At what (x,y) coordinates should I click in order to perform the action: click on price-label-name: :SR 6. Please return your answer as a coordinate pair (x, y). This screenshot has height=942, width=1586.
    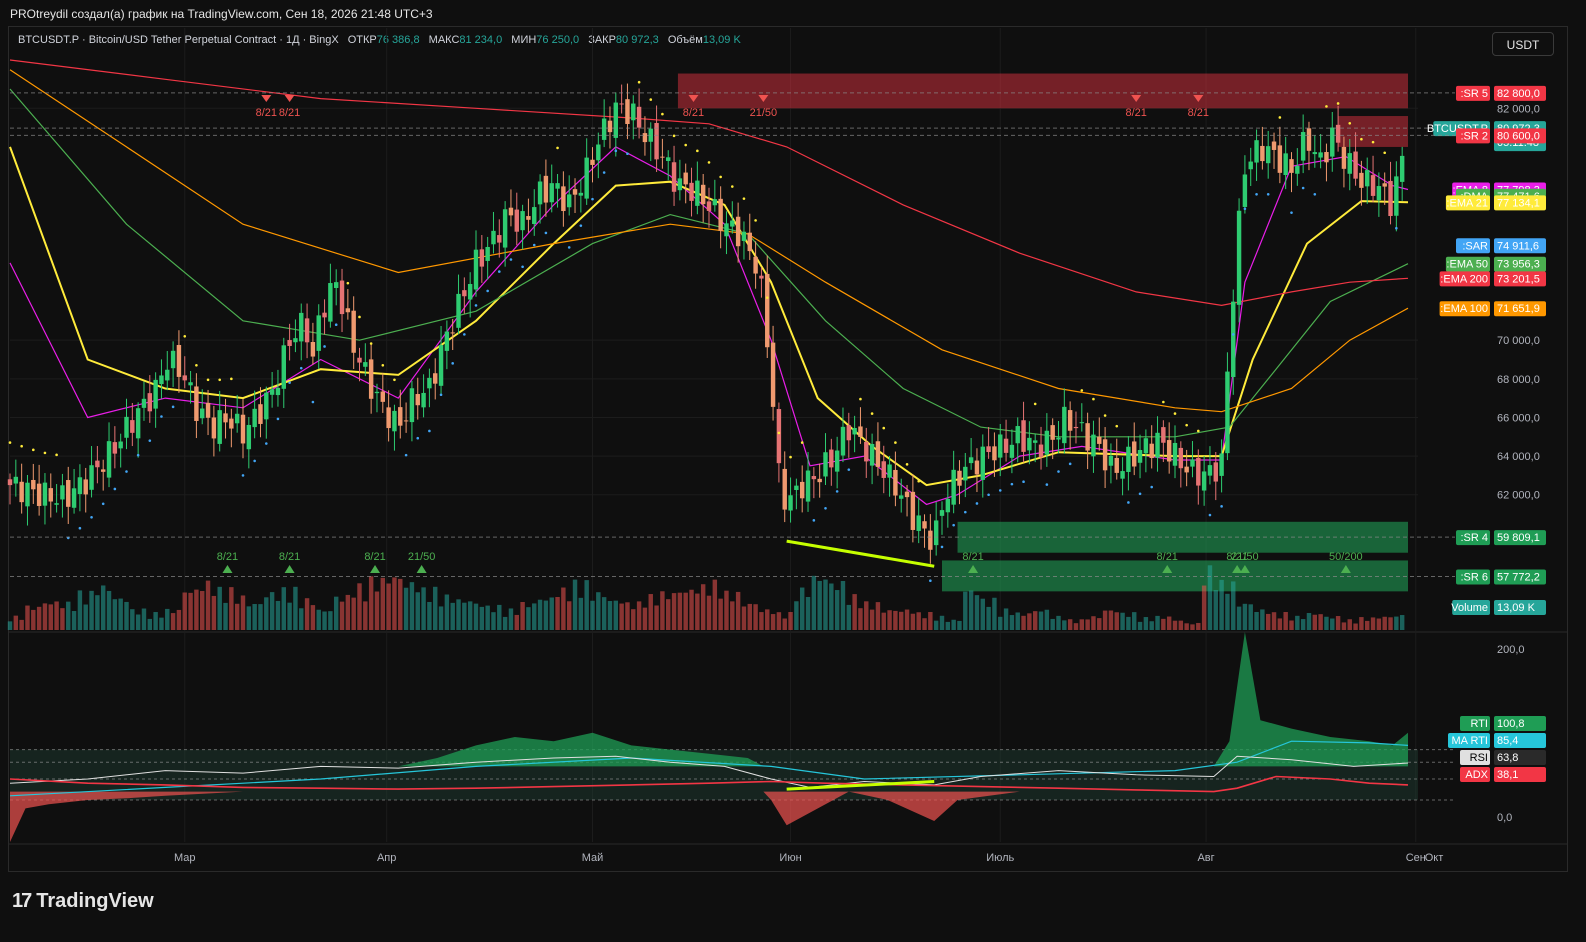
    Looking at the image, I should click on (1474, 577).